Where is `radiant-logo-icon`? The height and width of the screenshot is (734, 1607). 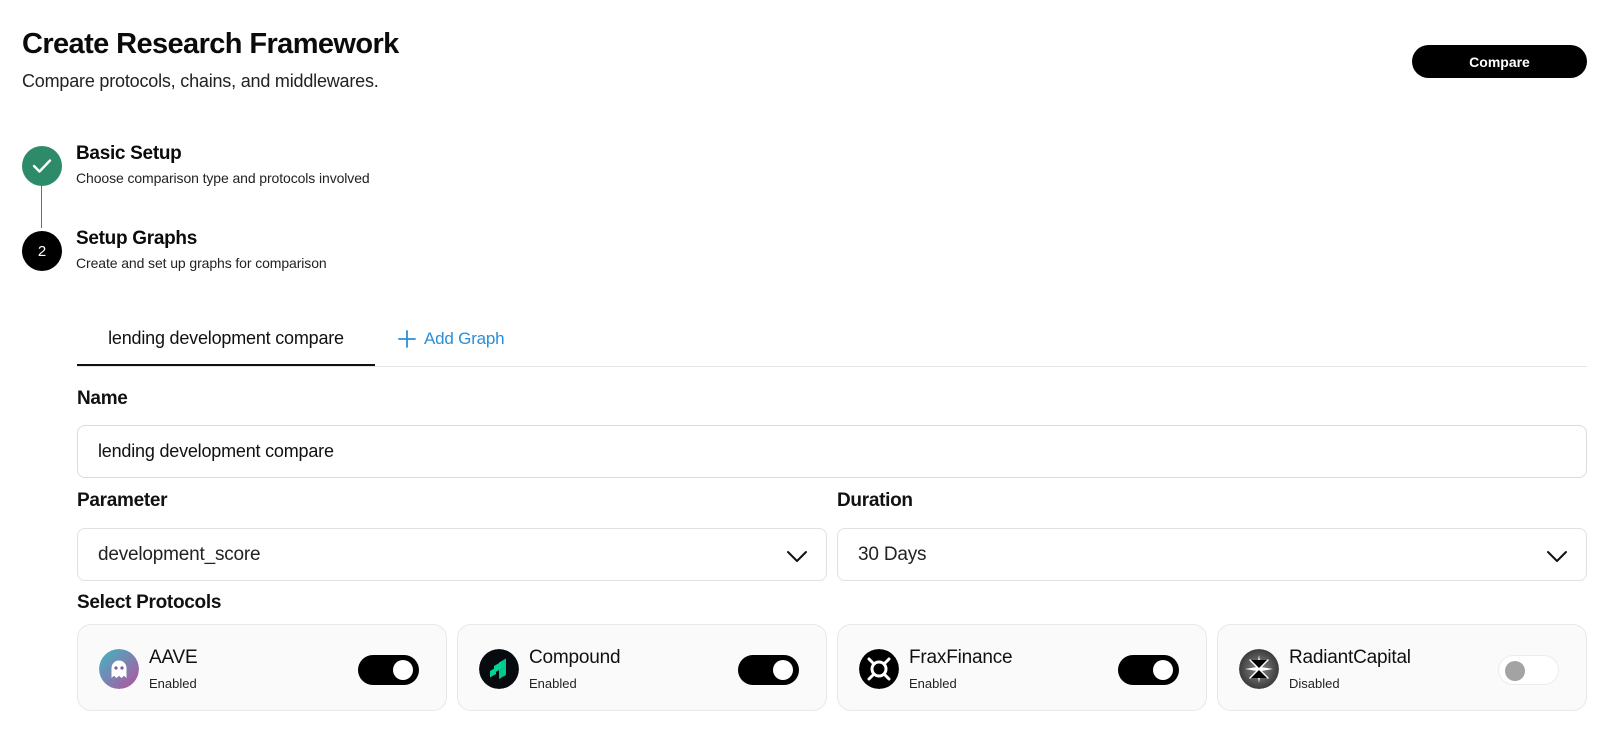 radiant-logo-icon is located at coordinates (1259, 669).